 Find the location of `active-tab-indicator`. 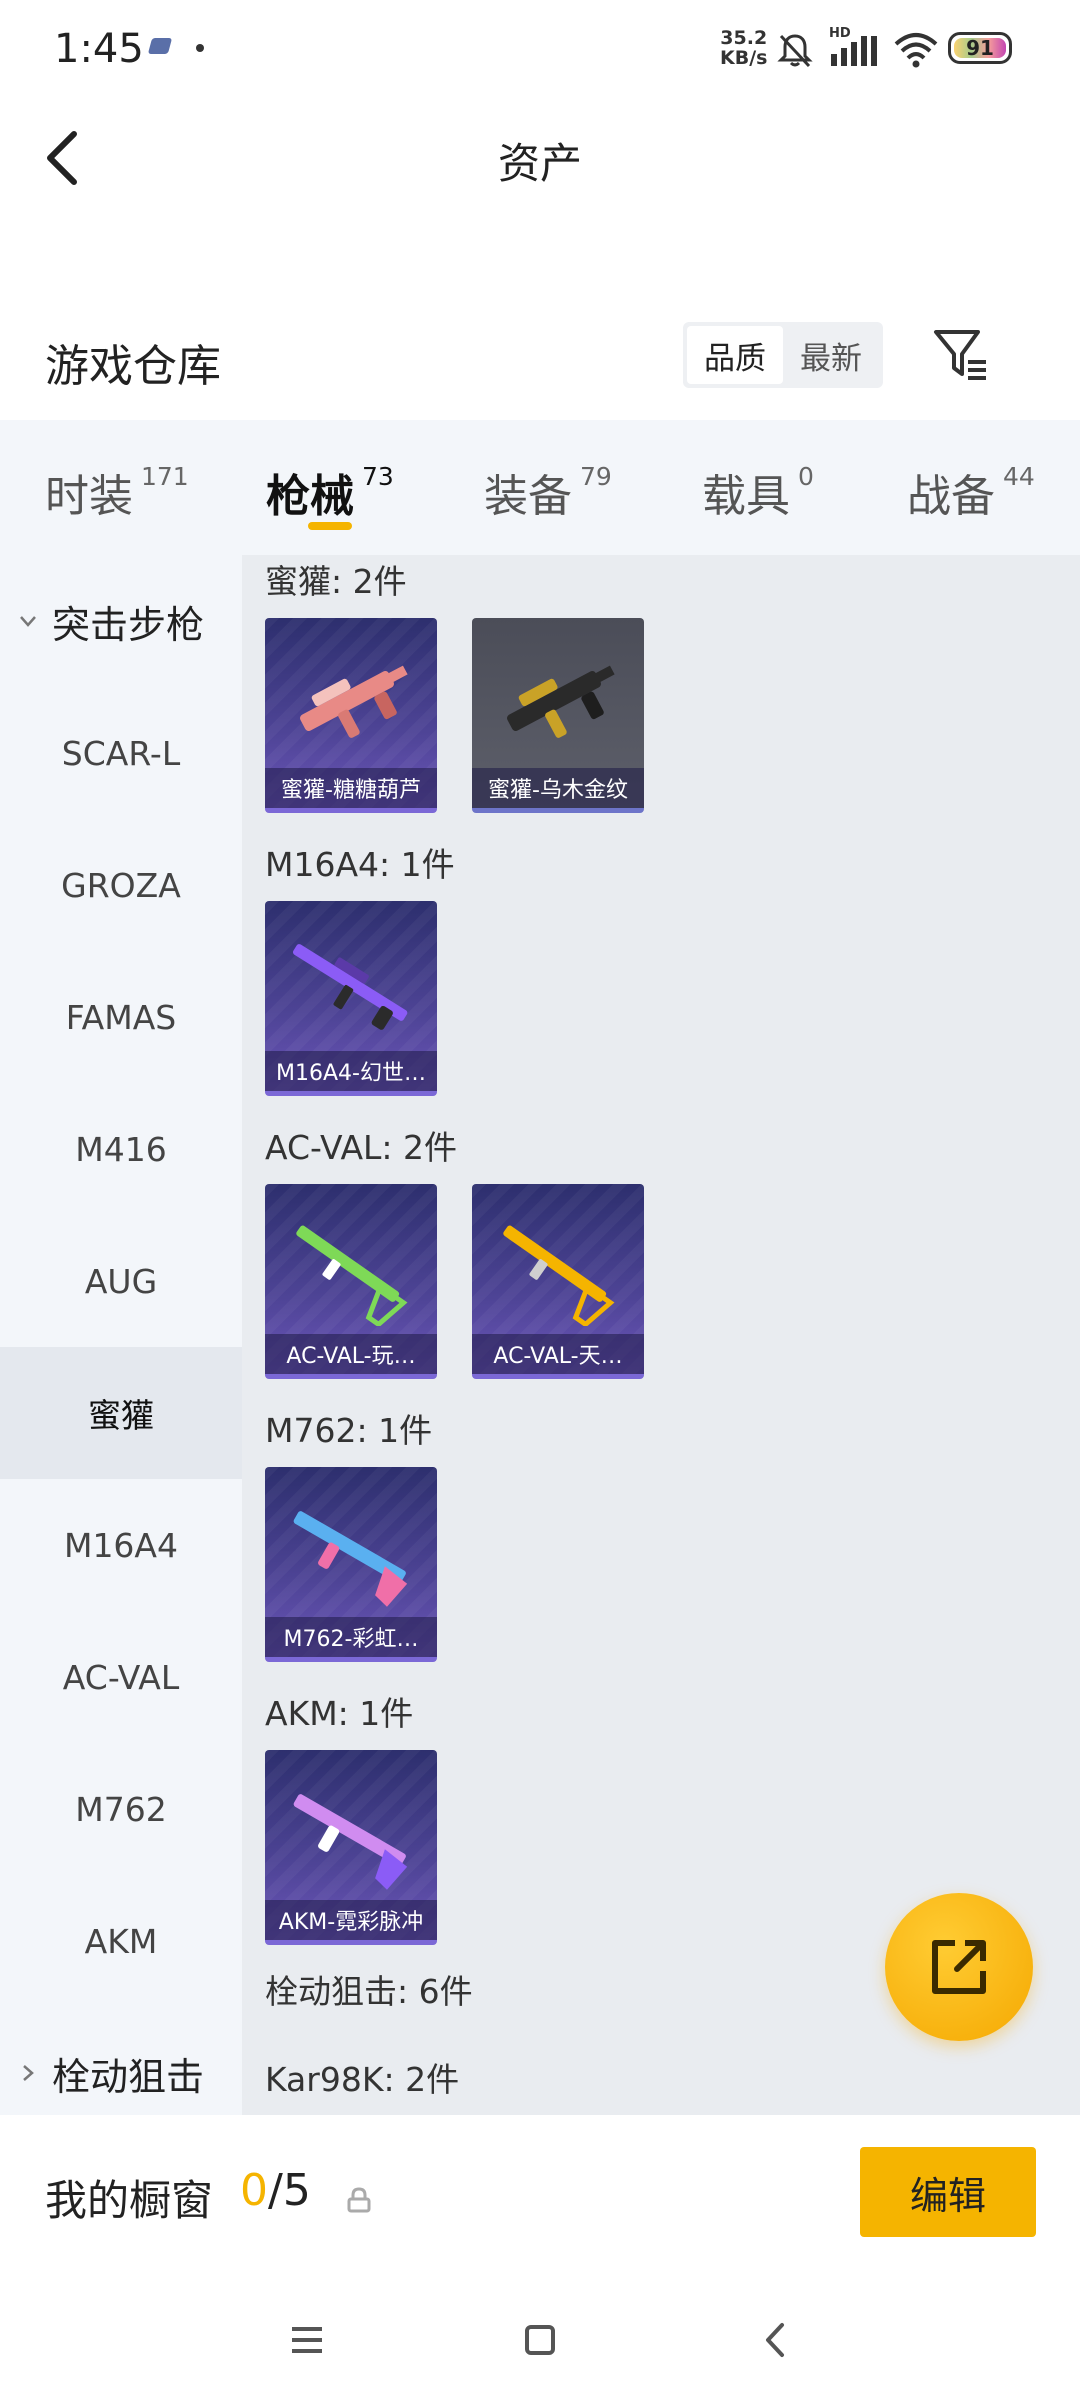

active-tab-indicator is located at coordinates (330, 526).